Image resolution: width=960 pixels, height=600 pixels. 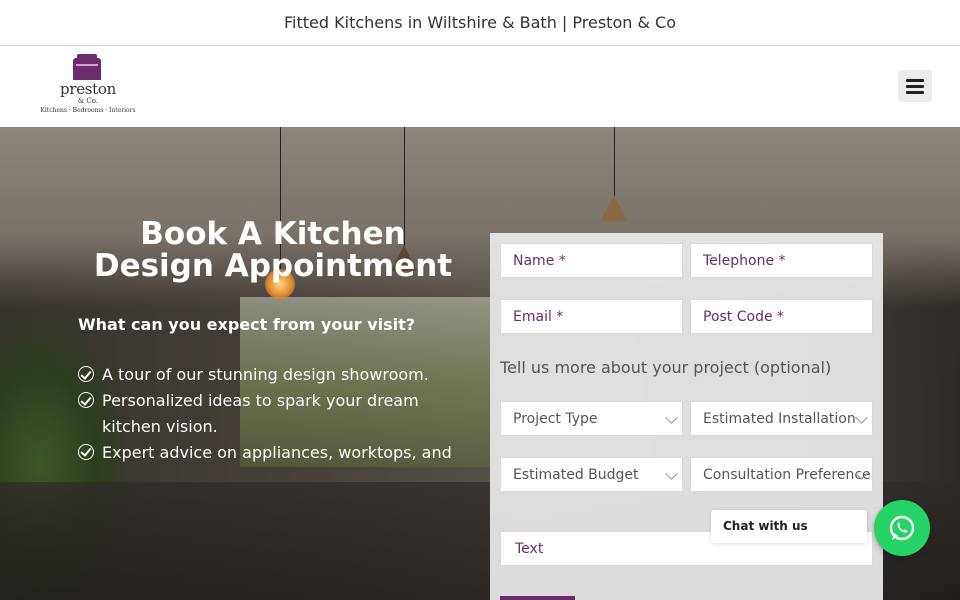 I want to click on logo-co-text: & Co., so click(x=88, y=101).